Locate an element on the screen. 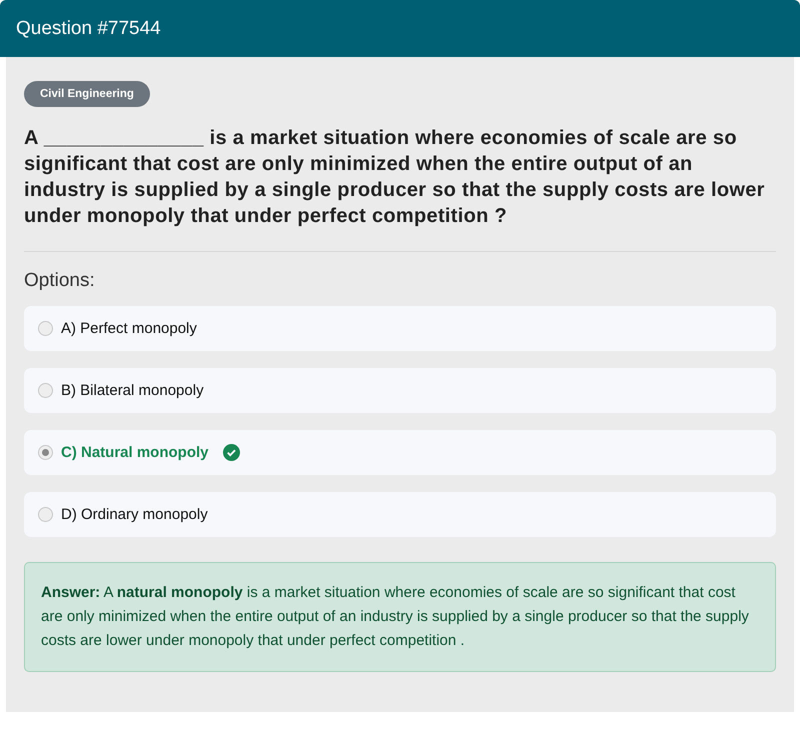 Image resolution: width=800 pixels, height=744 pixels. check-circle-icon is located at coordinates (231, 452).